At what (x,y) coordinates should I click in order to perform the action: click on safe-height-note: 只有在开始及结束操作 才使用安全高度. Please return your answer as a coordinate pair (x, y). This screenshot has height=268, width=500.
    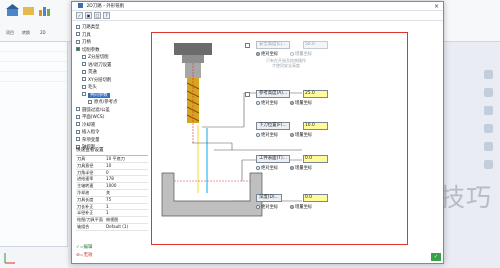
    Looking at the image, I should click on (286, 63).